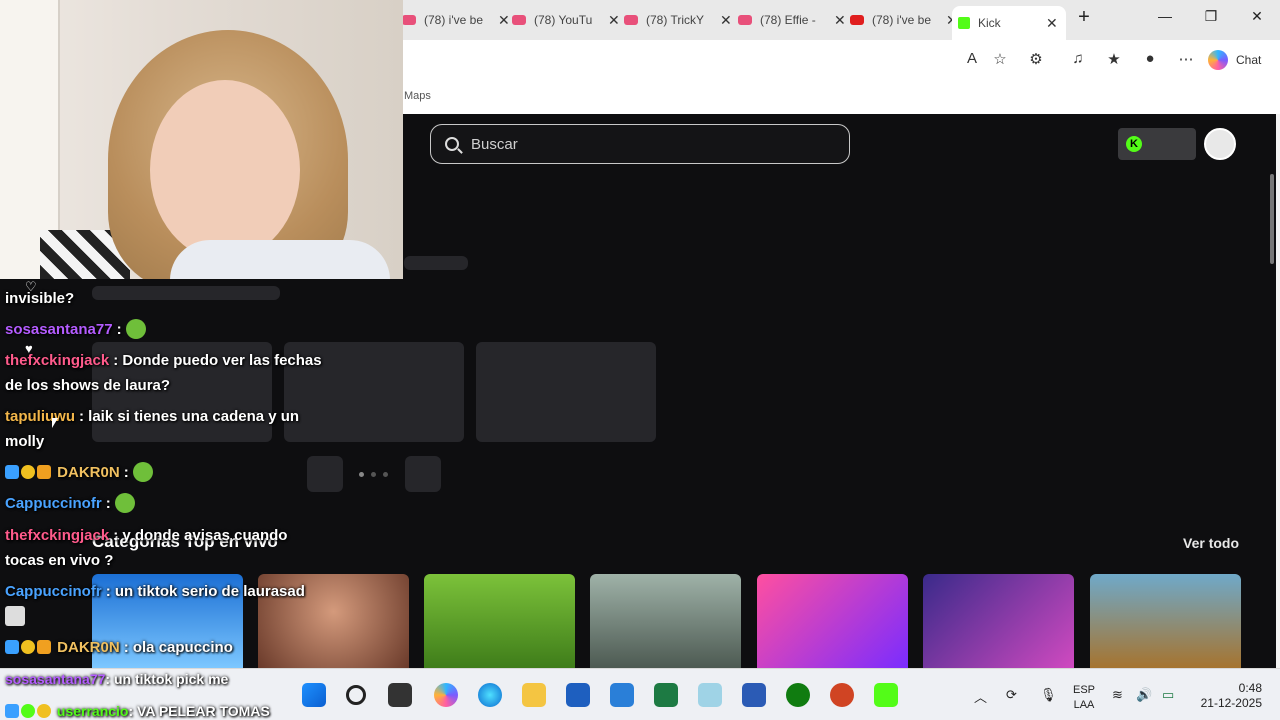  Describe the element at coordinates (165, 472) in the screenshot. I see `chat-message: DAKR0N:` at that location.